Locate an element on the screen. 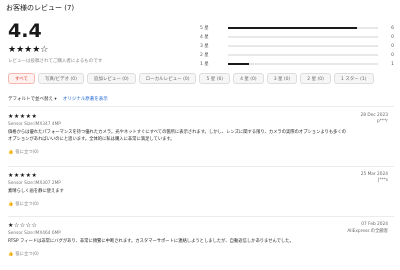 The height and width of the screenshot is (270, 400). review-sku: Sensor Size:IMX307 2MP is located at coordinates (34, 183).